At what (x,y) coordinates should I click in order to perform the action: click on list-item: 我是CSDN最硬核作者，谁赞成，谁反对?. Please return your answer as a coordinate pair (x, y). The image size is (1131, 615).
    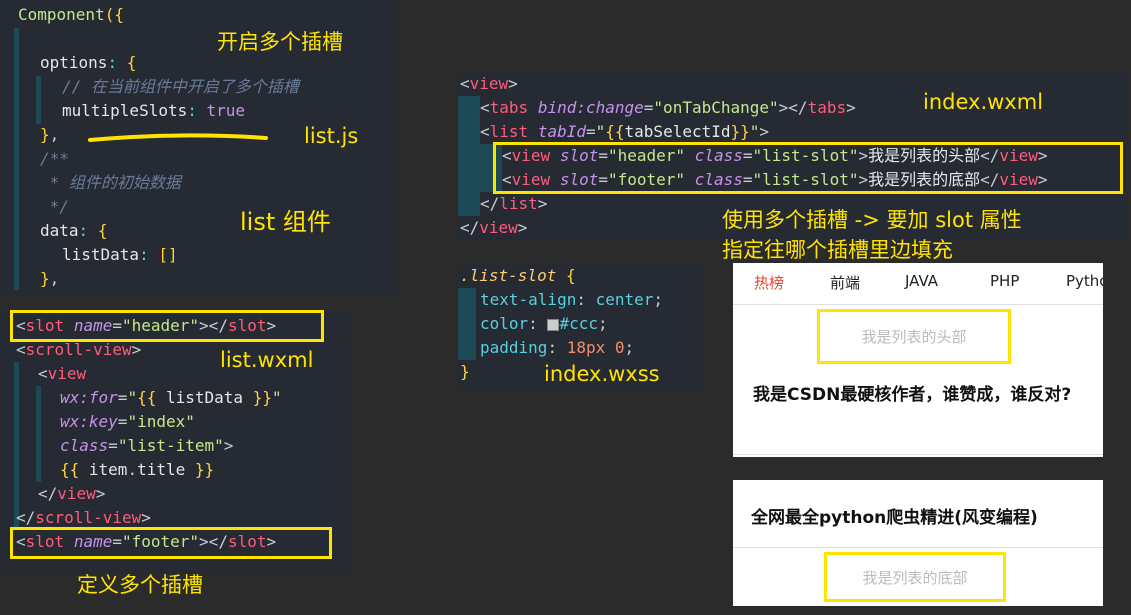
    Looking at the image, I should click on (913, 395).